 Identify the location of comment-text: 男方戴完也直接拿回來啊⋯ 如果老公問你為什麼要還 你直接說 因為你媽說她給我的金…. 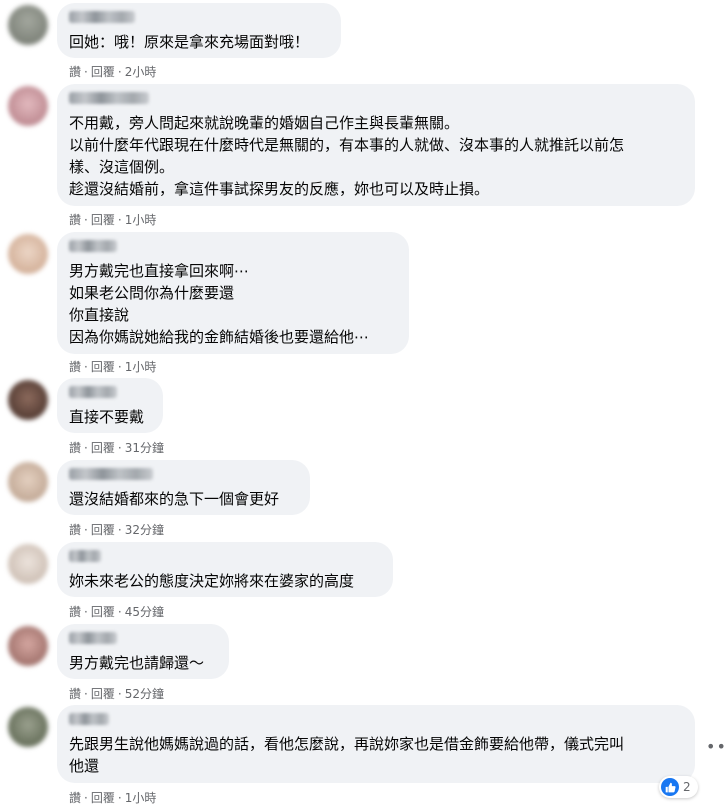
(219, 304).